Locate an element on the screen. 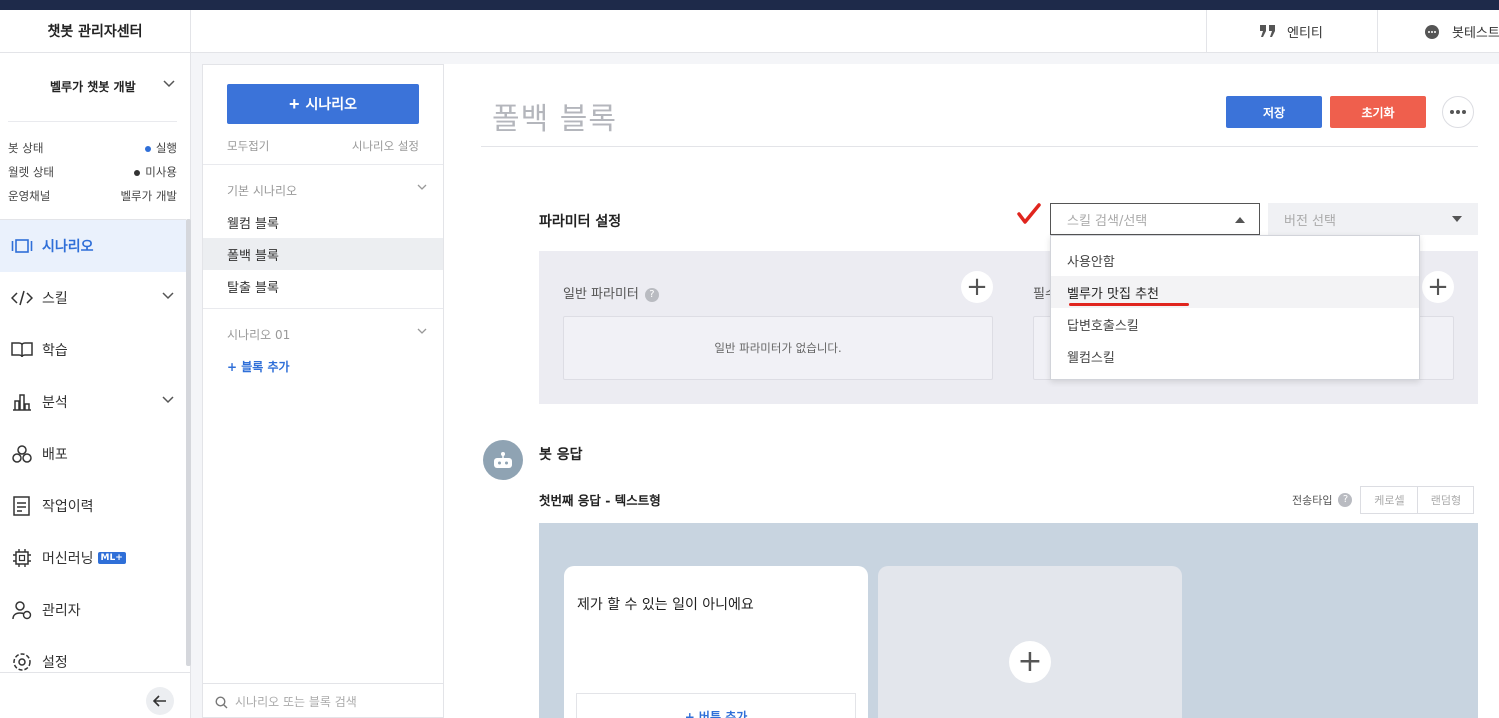 Image resolution: width=1499 pixels, height=718 pixels. info-value: 미사용 is located at coordinates (155, 172).